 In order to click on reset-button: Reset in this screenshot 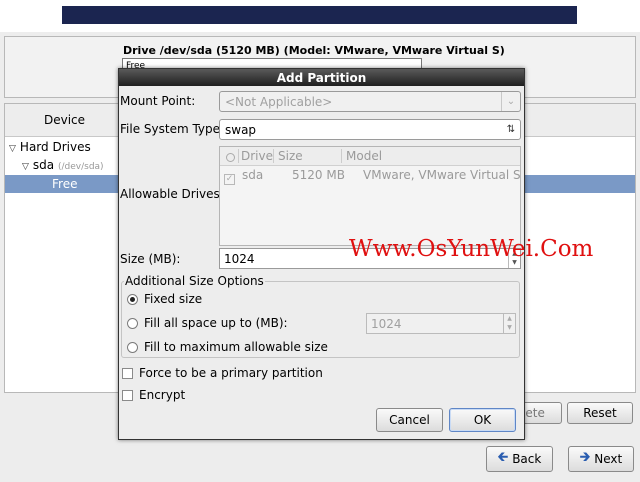, I will do `click(600, 413)`.